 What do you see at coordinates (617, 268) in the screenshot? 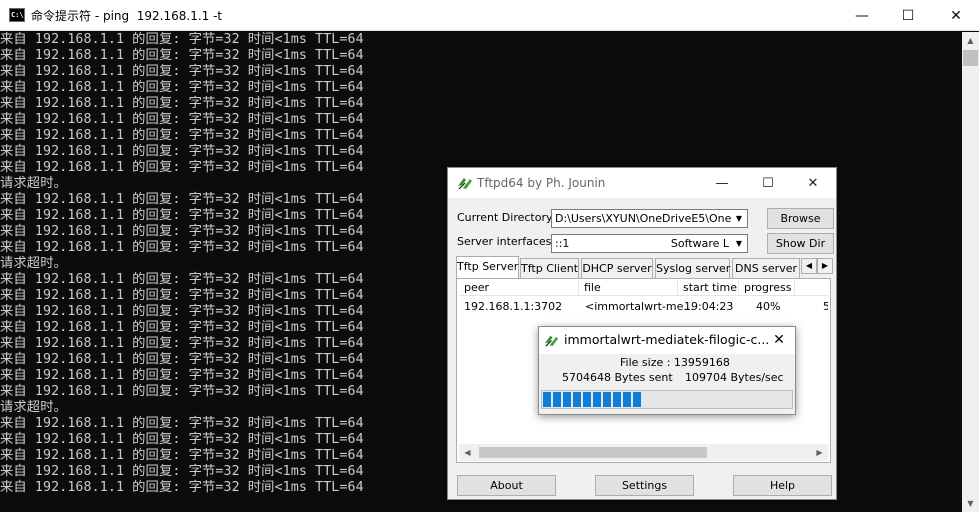
I see `tab-dhcp-server: DHCP server` at bounding box center [617, 268].